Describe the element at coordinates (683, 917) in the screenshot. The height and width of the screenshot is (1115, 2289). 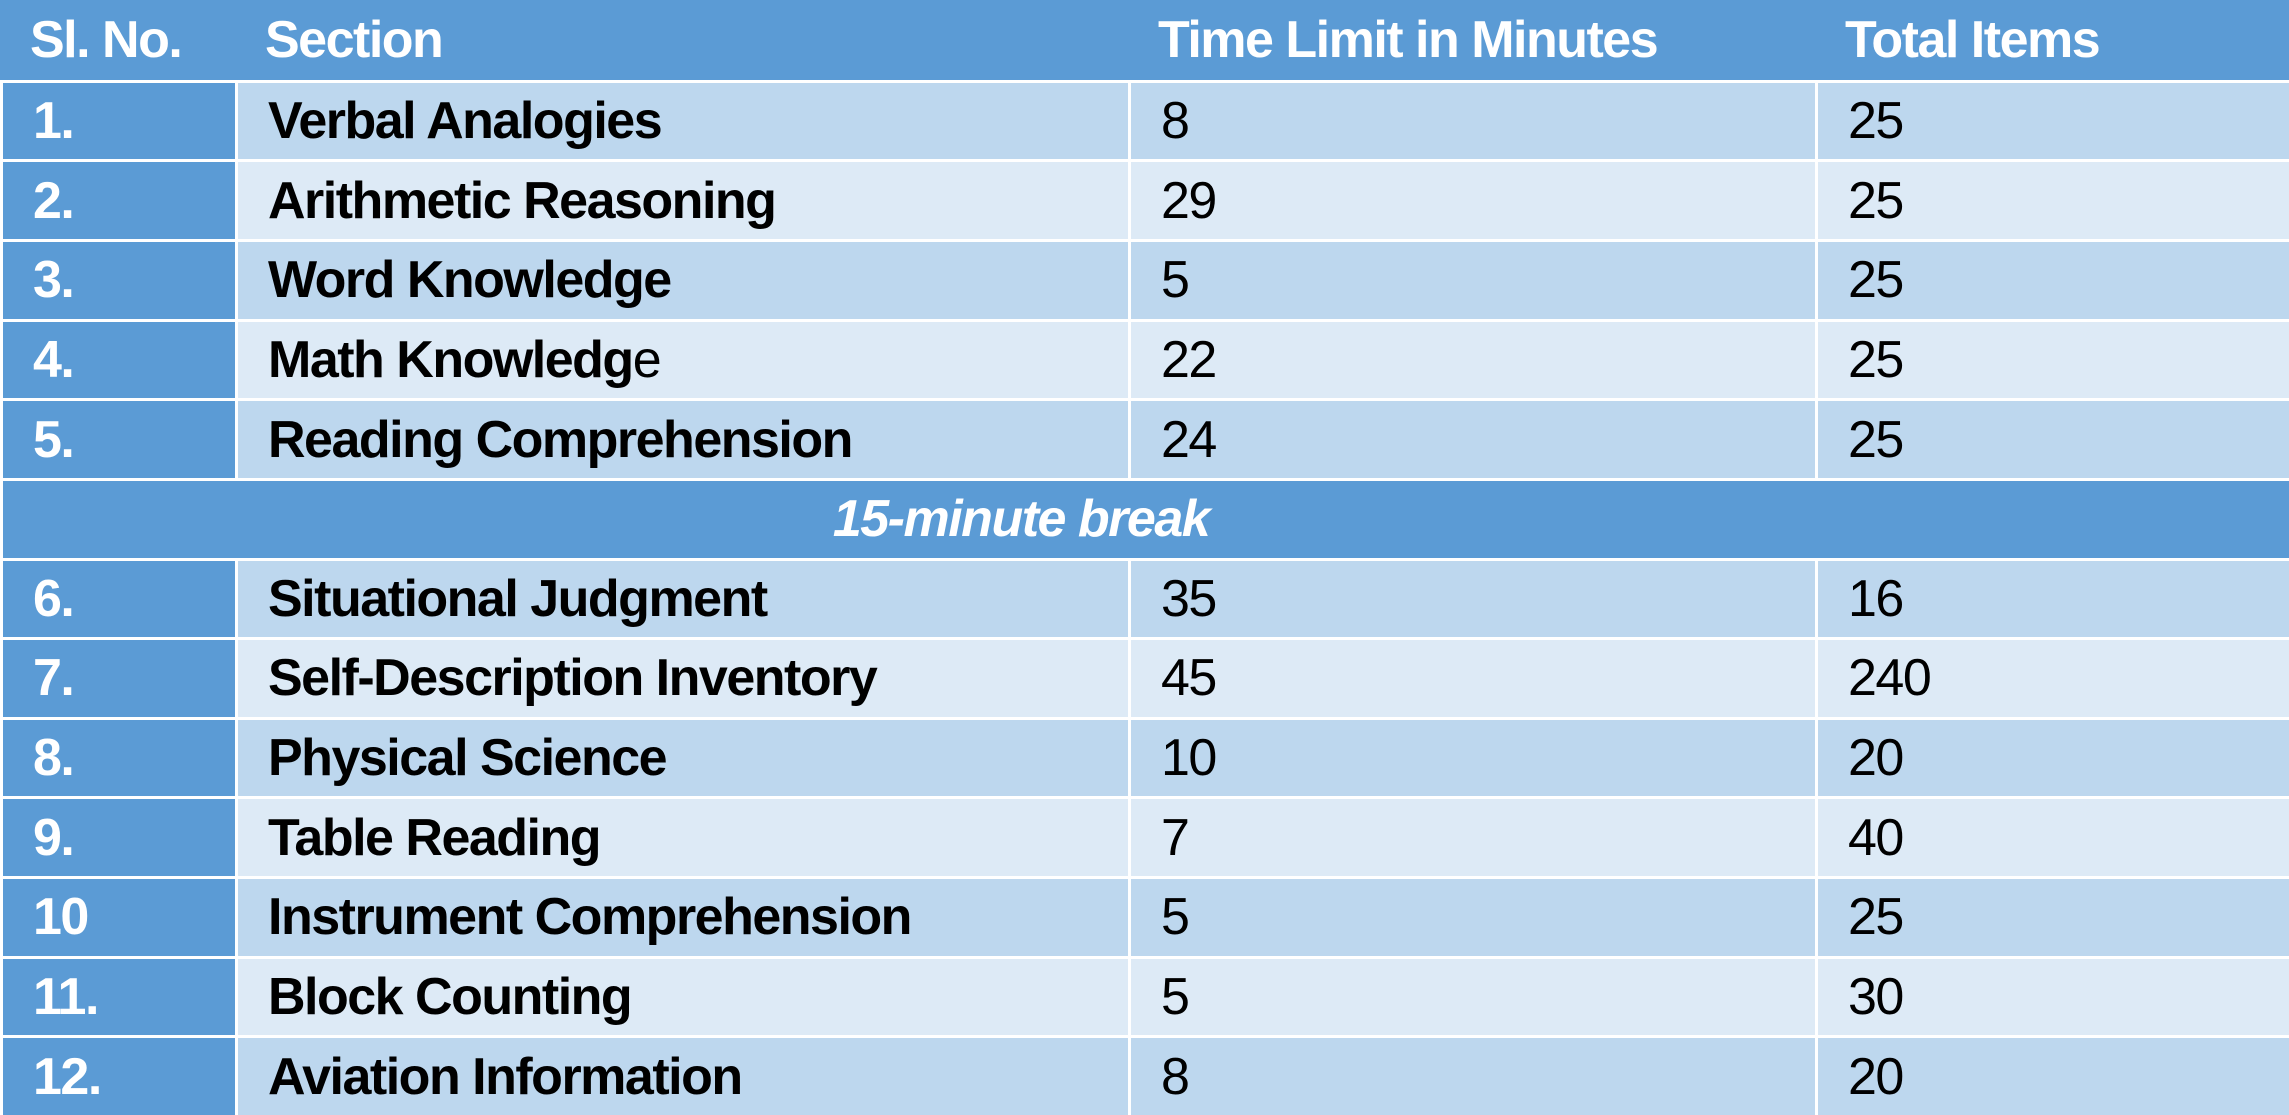
I see `row-section: Instrument Comprehension` at that location.